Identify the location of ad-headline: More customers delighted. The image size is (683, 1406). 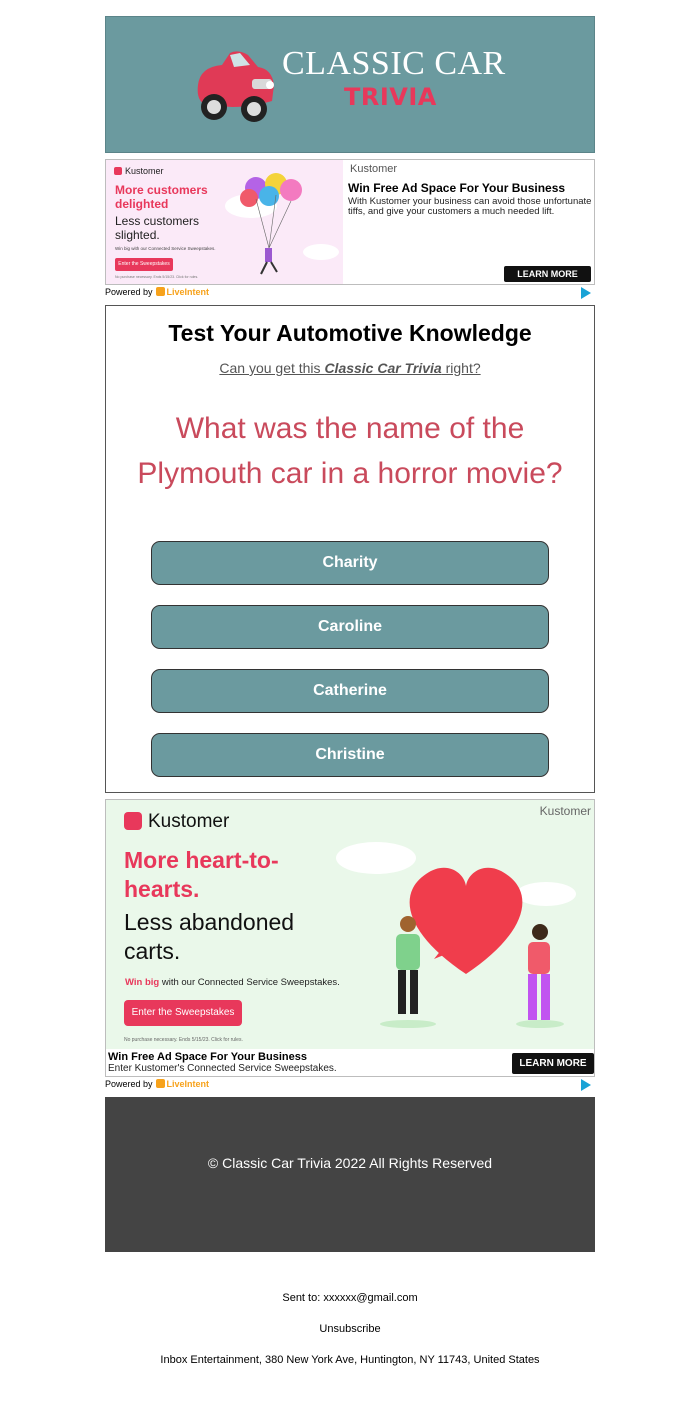
(161, 197).